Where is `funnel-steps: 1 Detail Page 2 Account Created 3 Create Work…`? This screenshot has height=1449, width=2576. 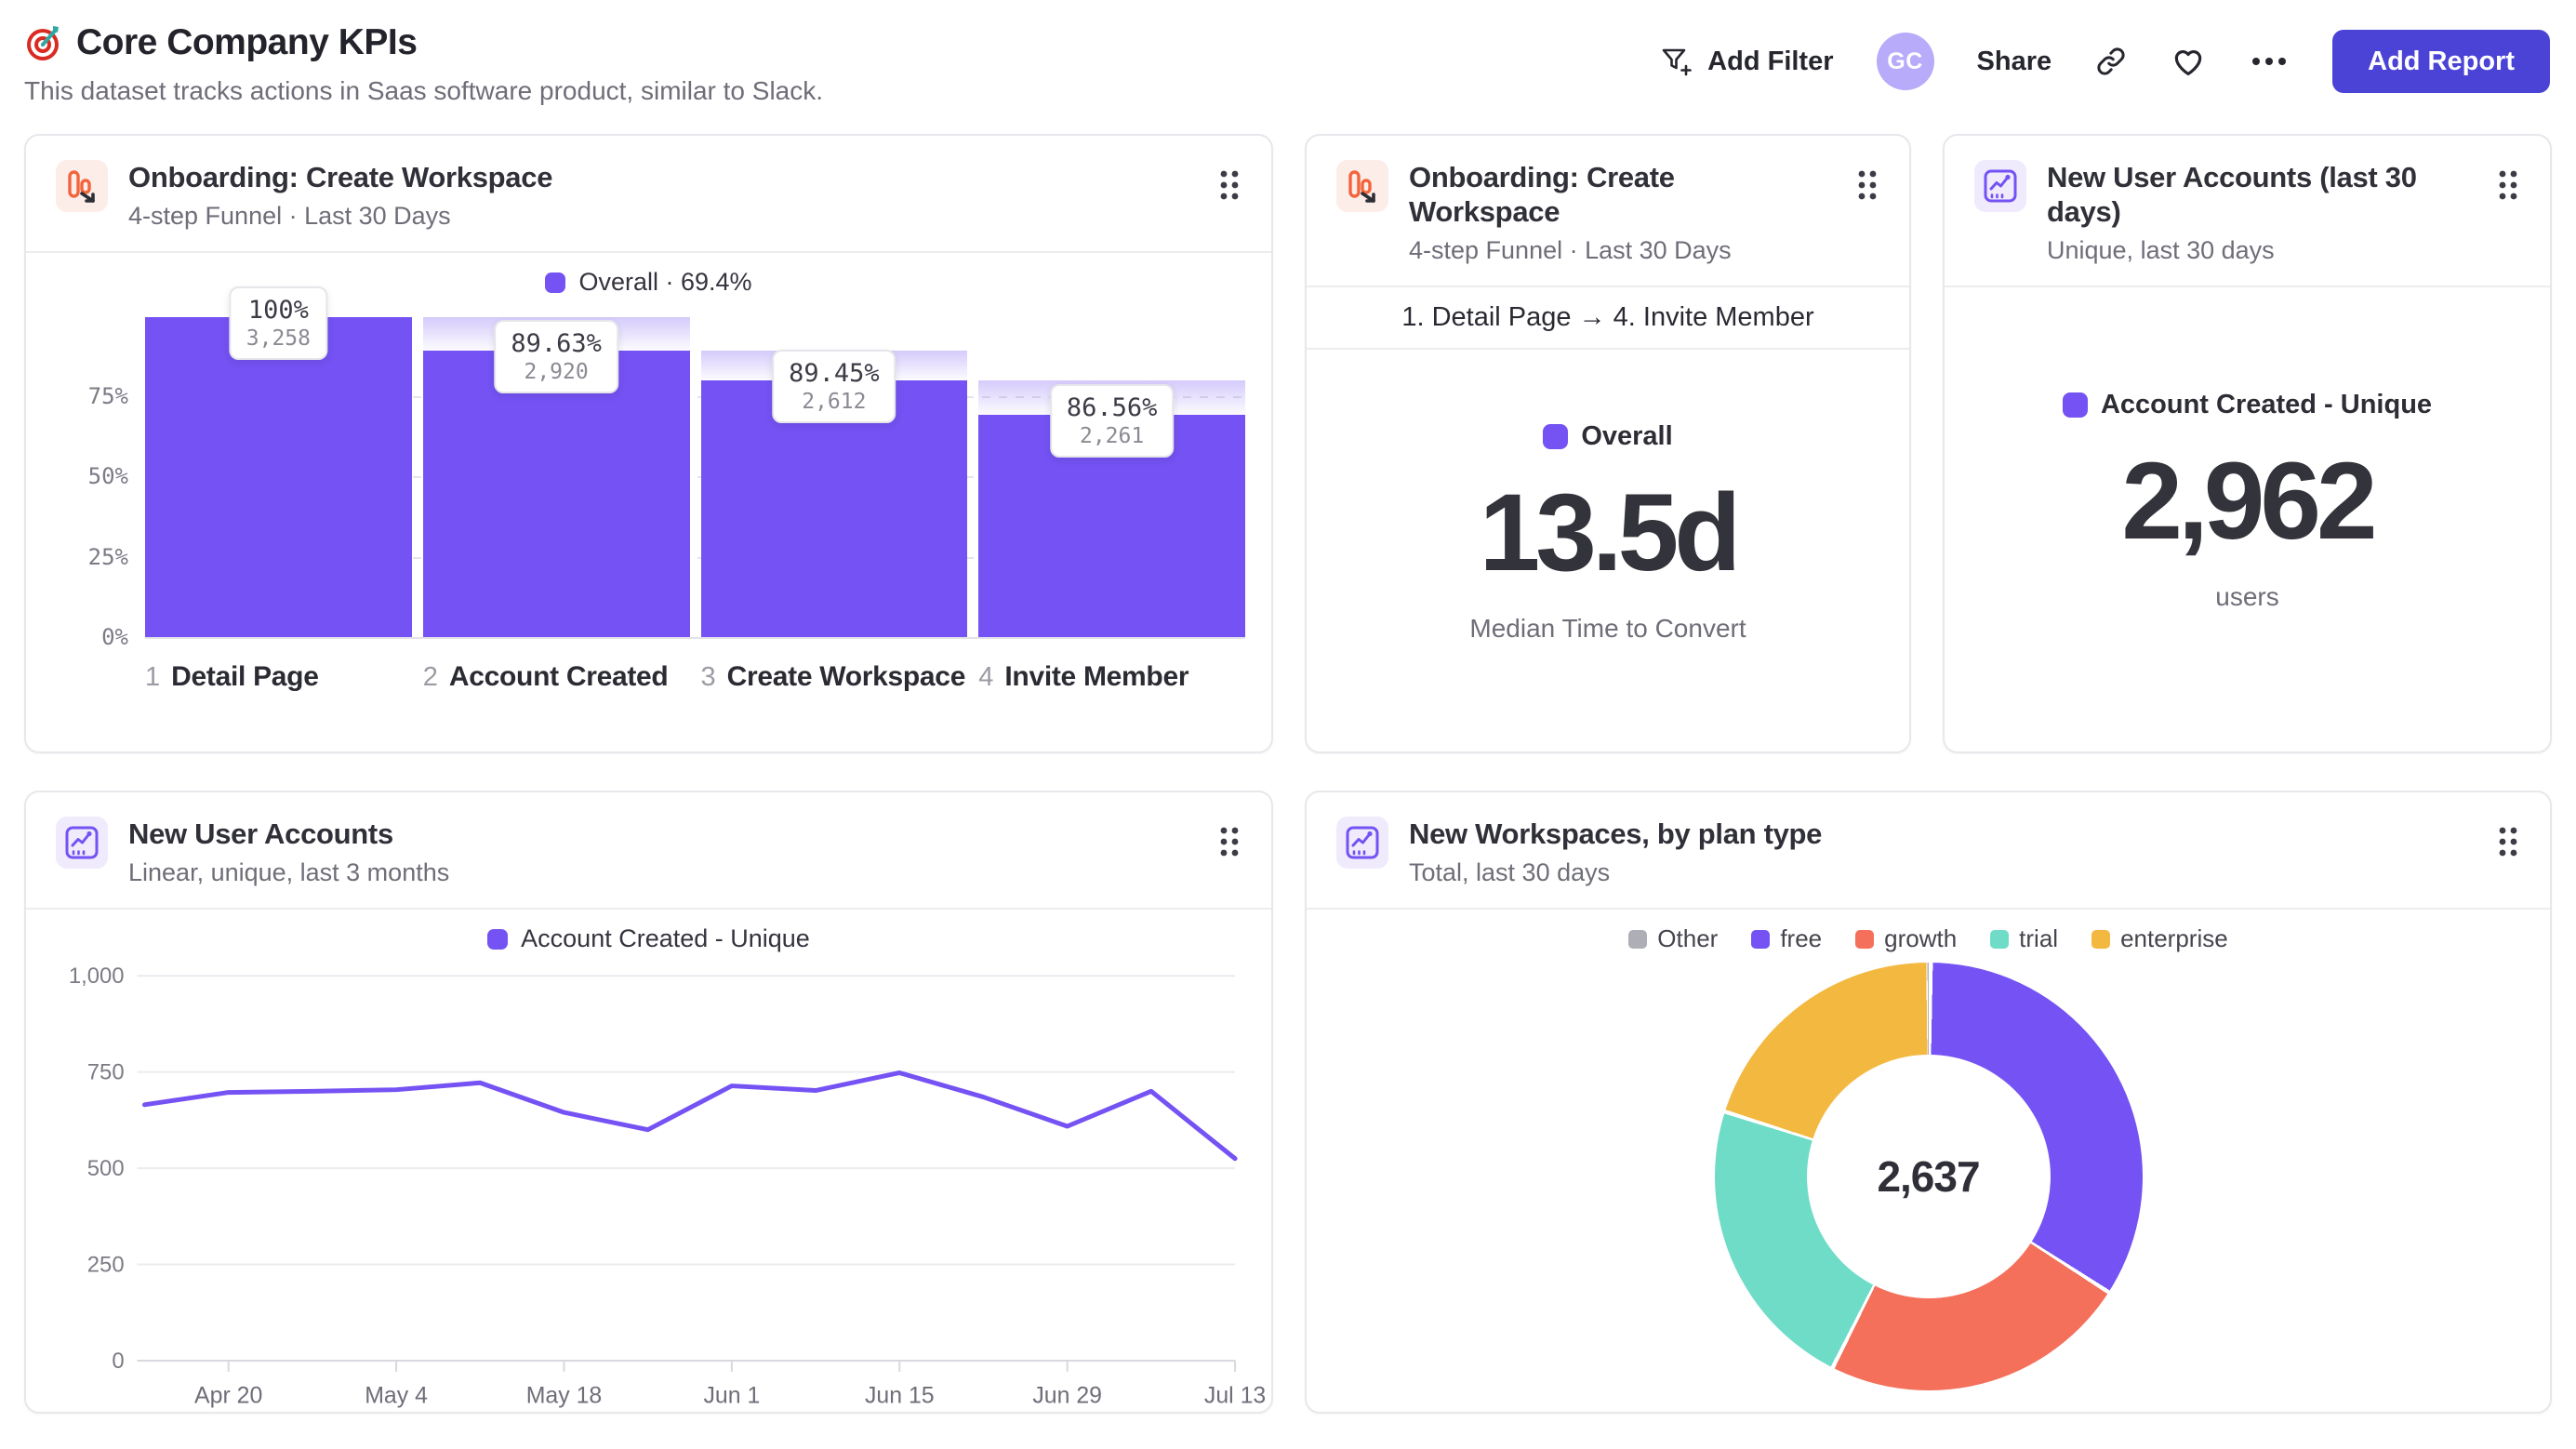 funnel-steps: 1 Detail Page 2 Account Created 3 Create Work… is located at coordinates (695, 677).